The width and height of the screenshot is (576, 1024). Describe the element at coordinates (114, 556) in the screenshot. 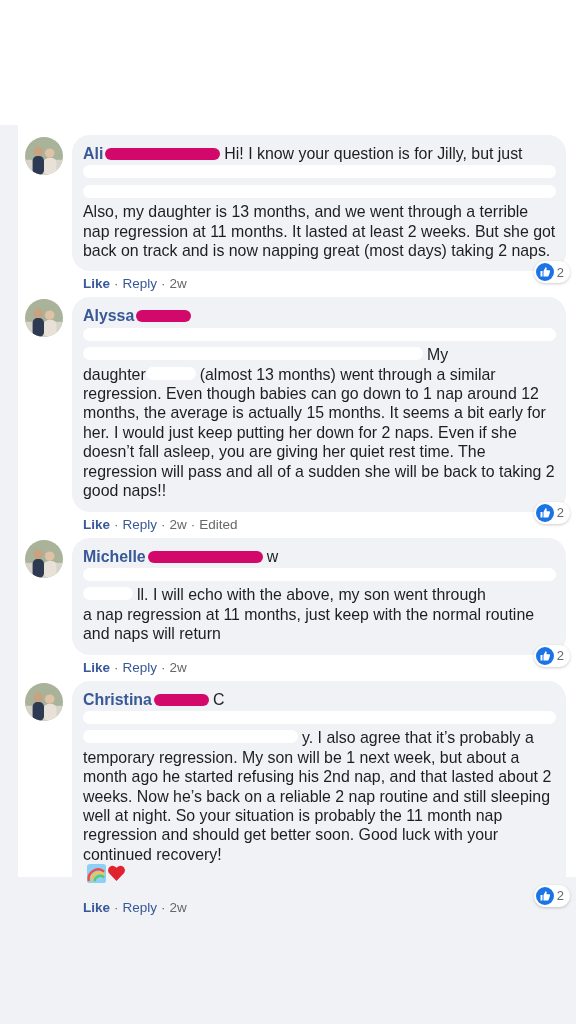

I see `commenter-name: Michelle` at that location.